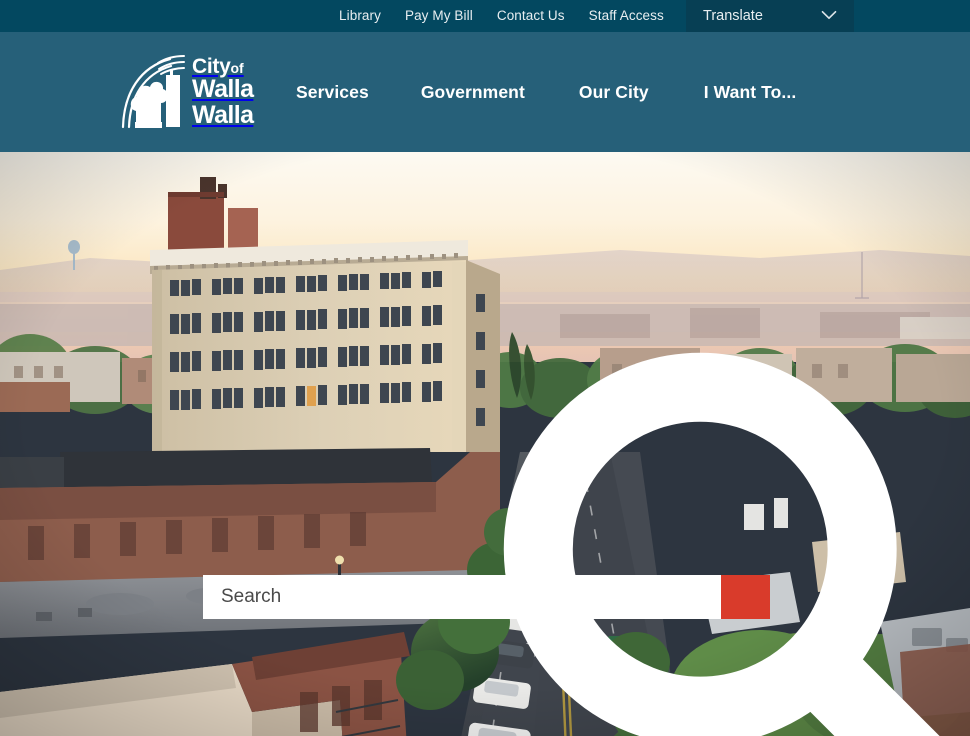 This screenshot has width=970, height=736. What do you see at coordinates (733, 16) in the screenshot?
I see `translate-label: Translate` at bounding box center [733, 16].